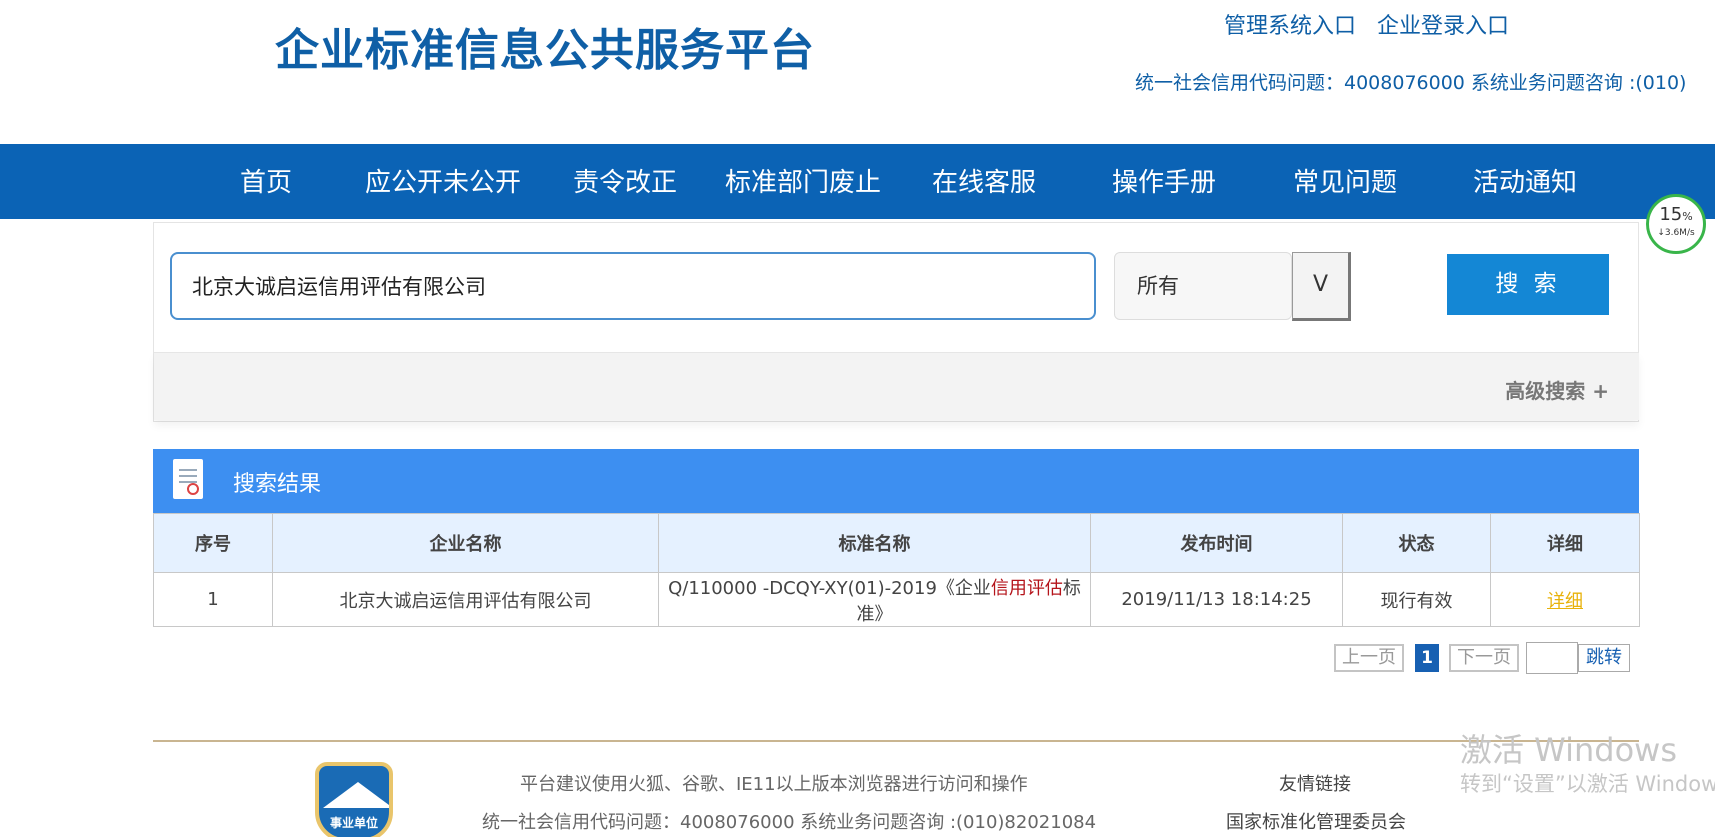 The height and width of the screenshot is (837, 1715). Describe the element at coordinates (1315, 784) in the screenshot. I see `friend-links-title: 友情链接` at that location.